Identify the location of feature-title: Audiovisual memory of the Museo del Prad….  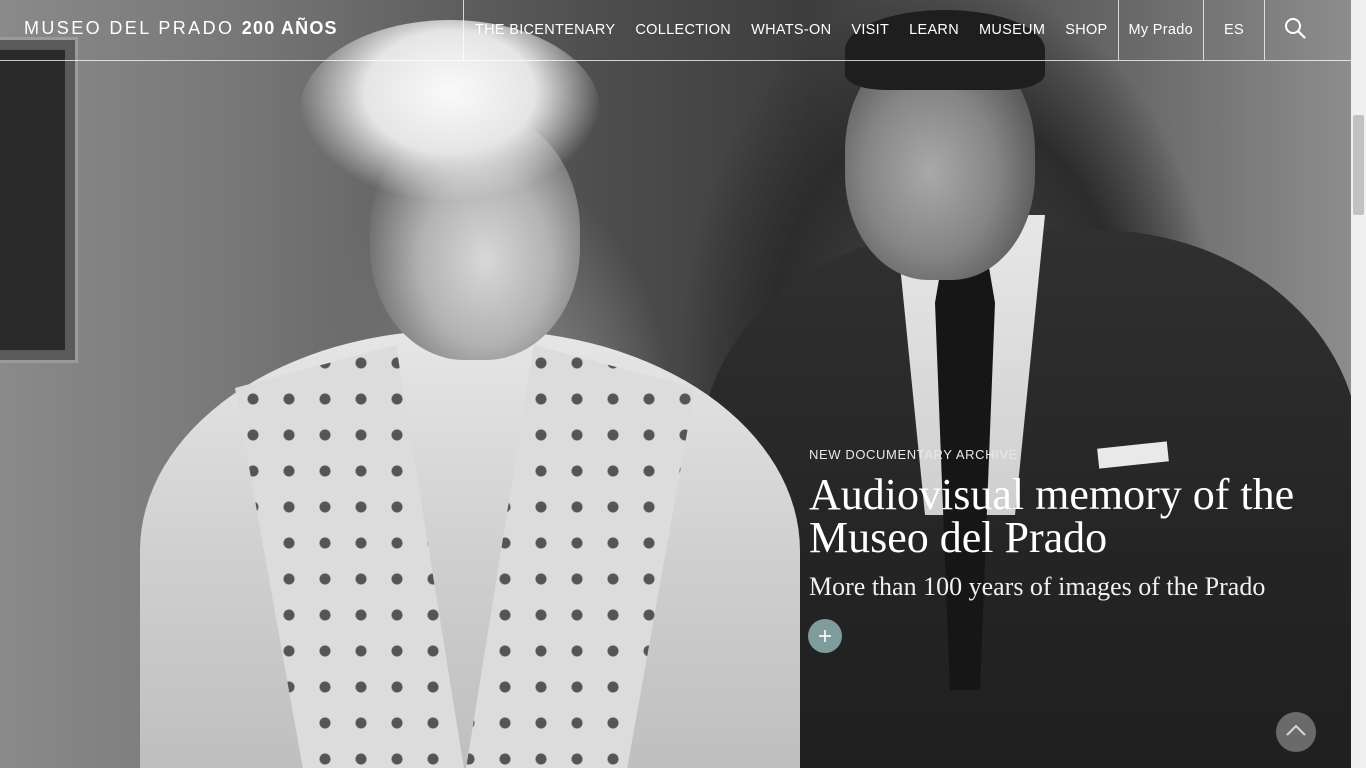
(1069, 516).